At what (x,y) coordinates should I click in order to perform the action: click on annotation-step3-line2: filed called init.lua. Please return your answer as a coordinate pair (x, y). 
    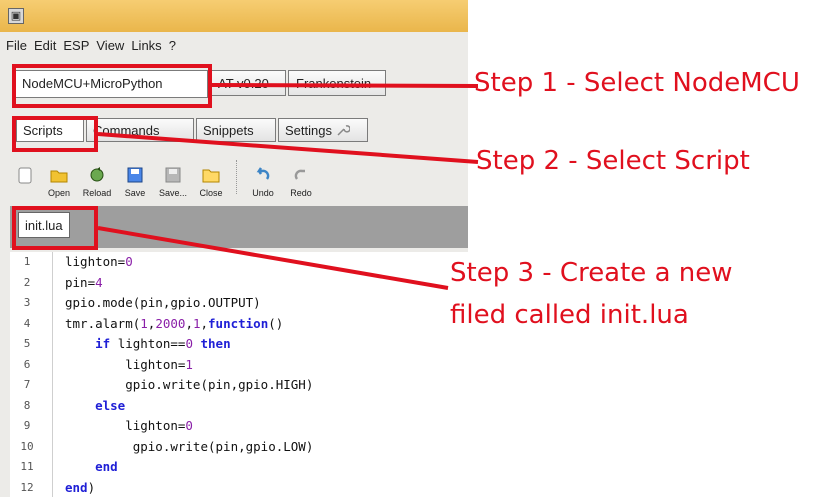
    Looking at the image, I should click on (569, 315).